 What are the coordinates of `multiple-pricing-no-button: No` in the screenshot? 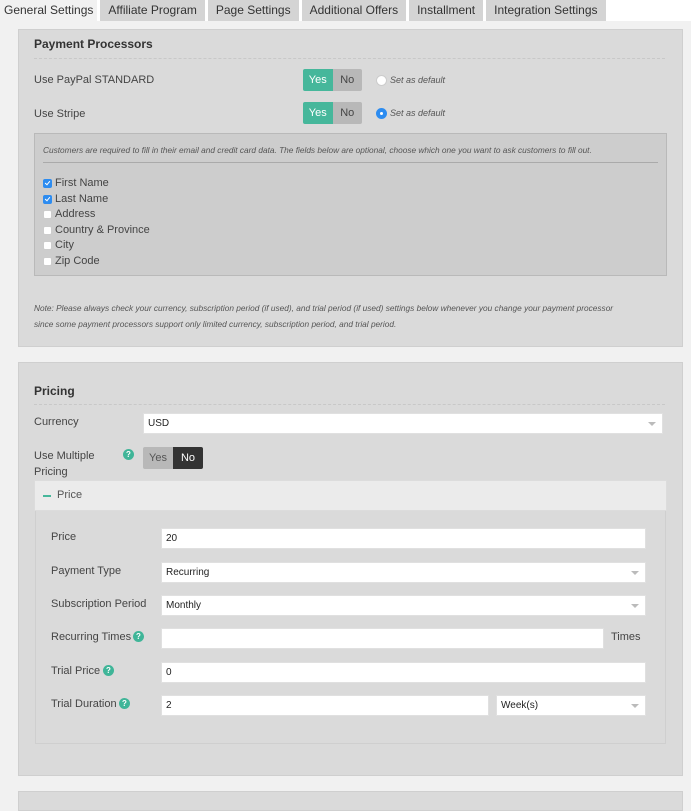 It's located at (188, 458).